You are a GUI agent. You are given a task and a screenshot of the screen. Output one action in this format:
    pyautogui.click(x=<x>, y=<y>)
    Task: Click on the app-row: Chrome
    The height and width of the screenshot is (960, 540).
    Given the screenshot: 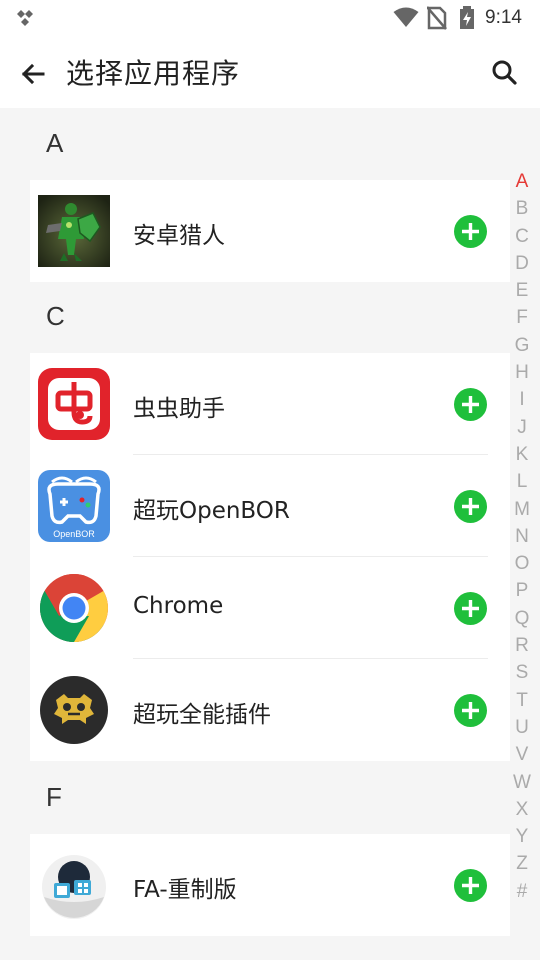 What is the action you would take?
    pyautogui.click(x=270, y=608)
    